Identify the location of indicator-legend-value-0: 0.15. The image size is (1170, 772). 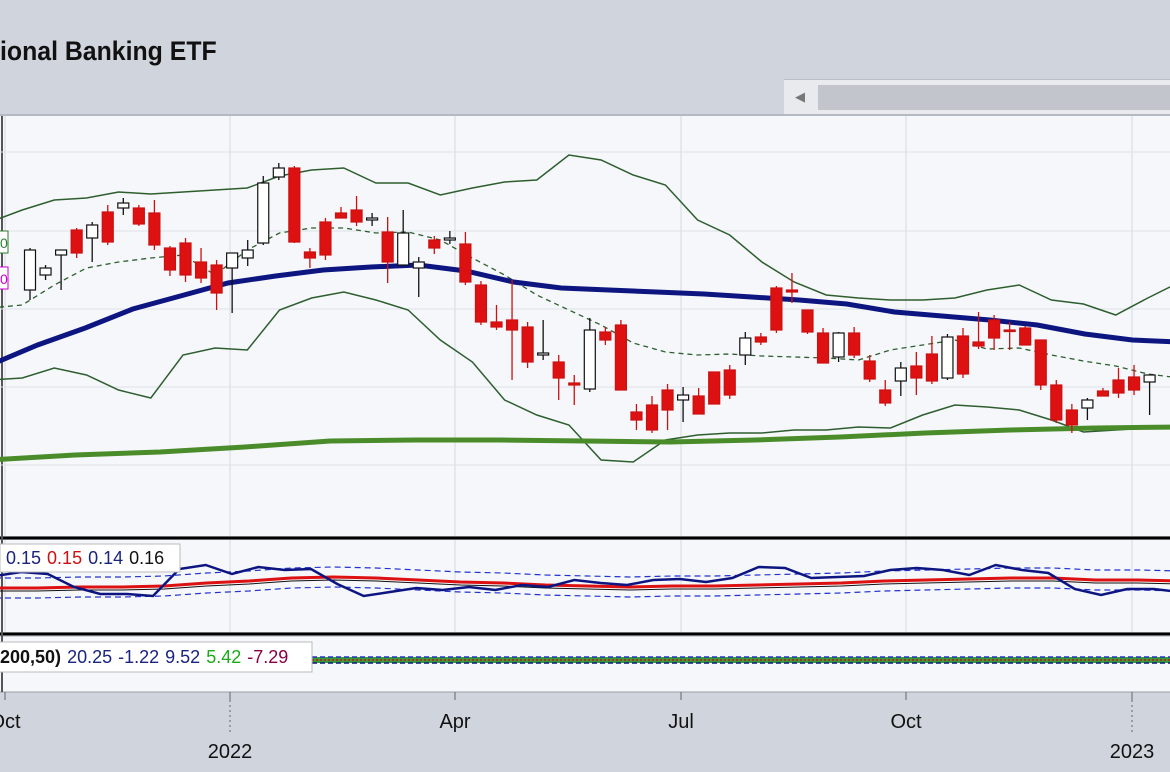
(23, 558).